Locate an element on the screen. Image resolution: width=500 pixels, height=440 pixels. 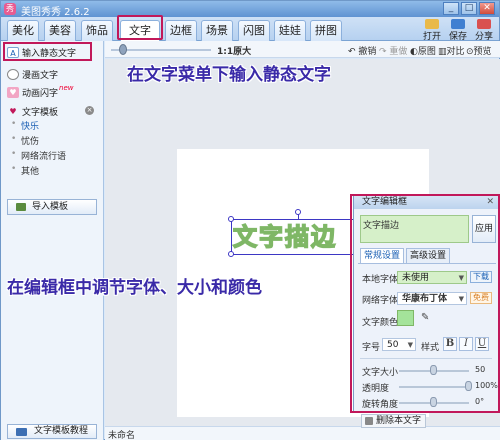
redo-button: ↷ 重做 is located at coordinates (393, 50).